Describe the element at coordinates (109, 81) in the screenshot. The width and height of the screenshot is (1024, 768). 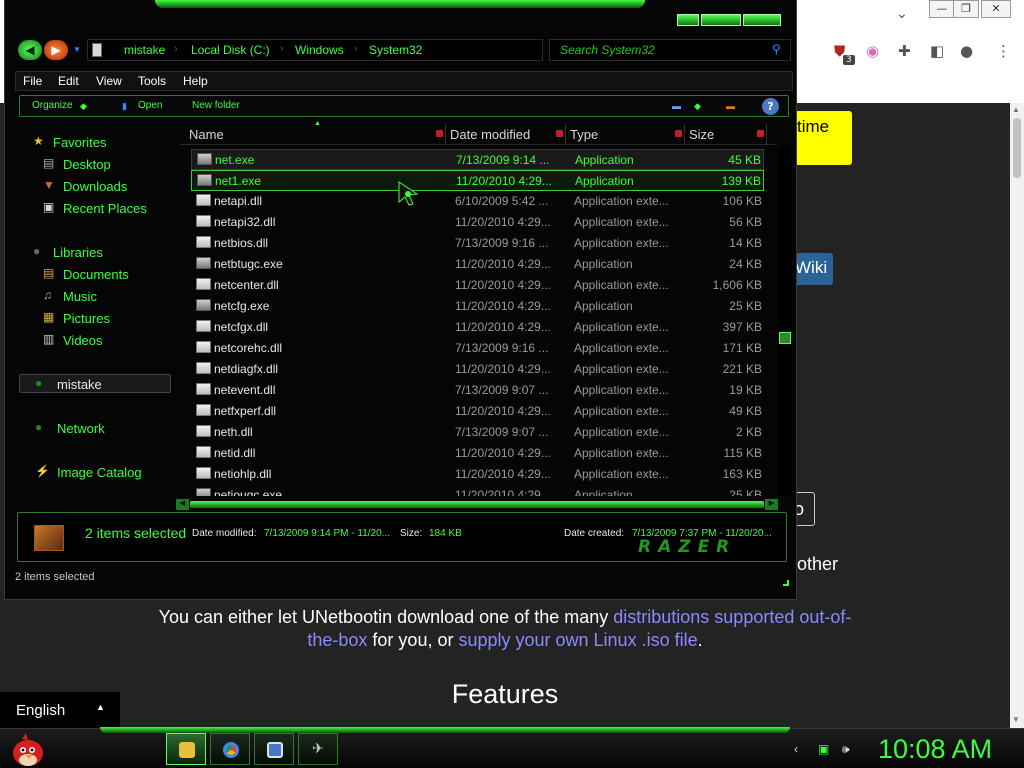
I see `menu-view: View` at that location.